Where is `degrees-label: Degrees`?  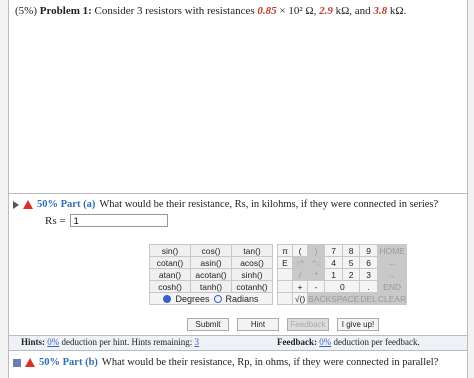 degrees-label: Degrees is located at coordinates (192, 298).